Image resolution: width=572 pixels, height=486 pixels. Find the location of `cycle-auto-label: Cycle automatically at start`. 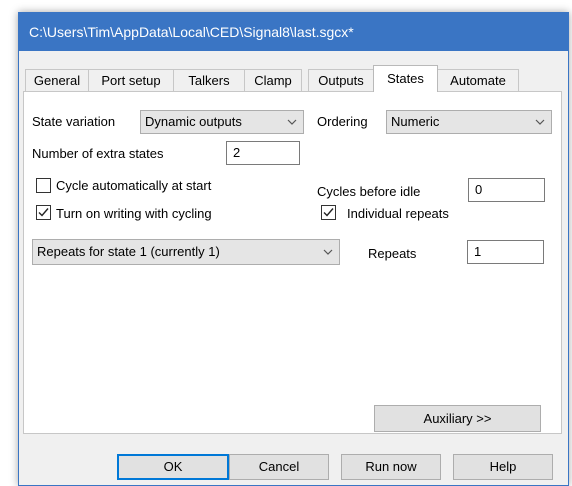

cycle-auto-label: Cycle automatically at start is located at coordinates (134, 185).